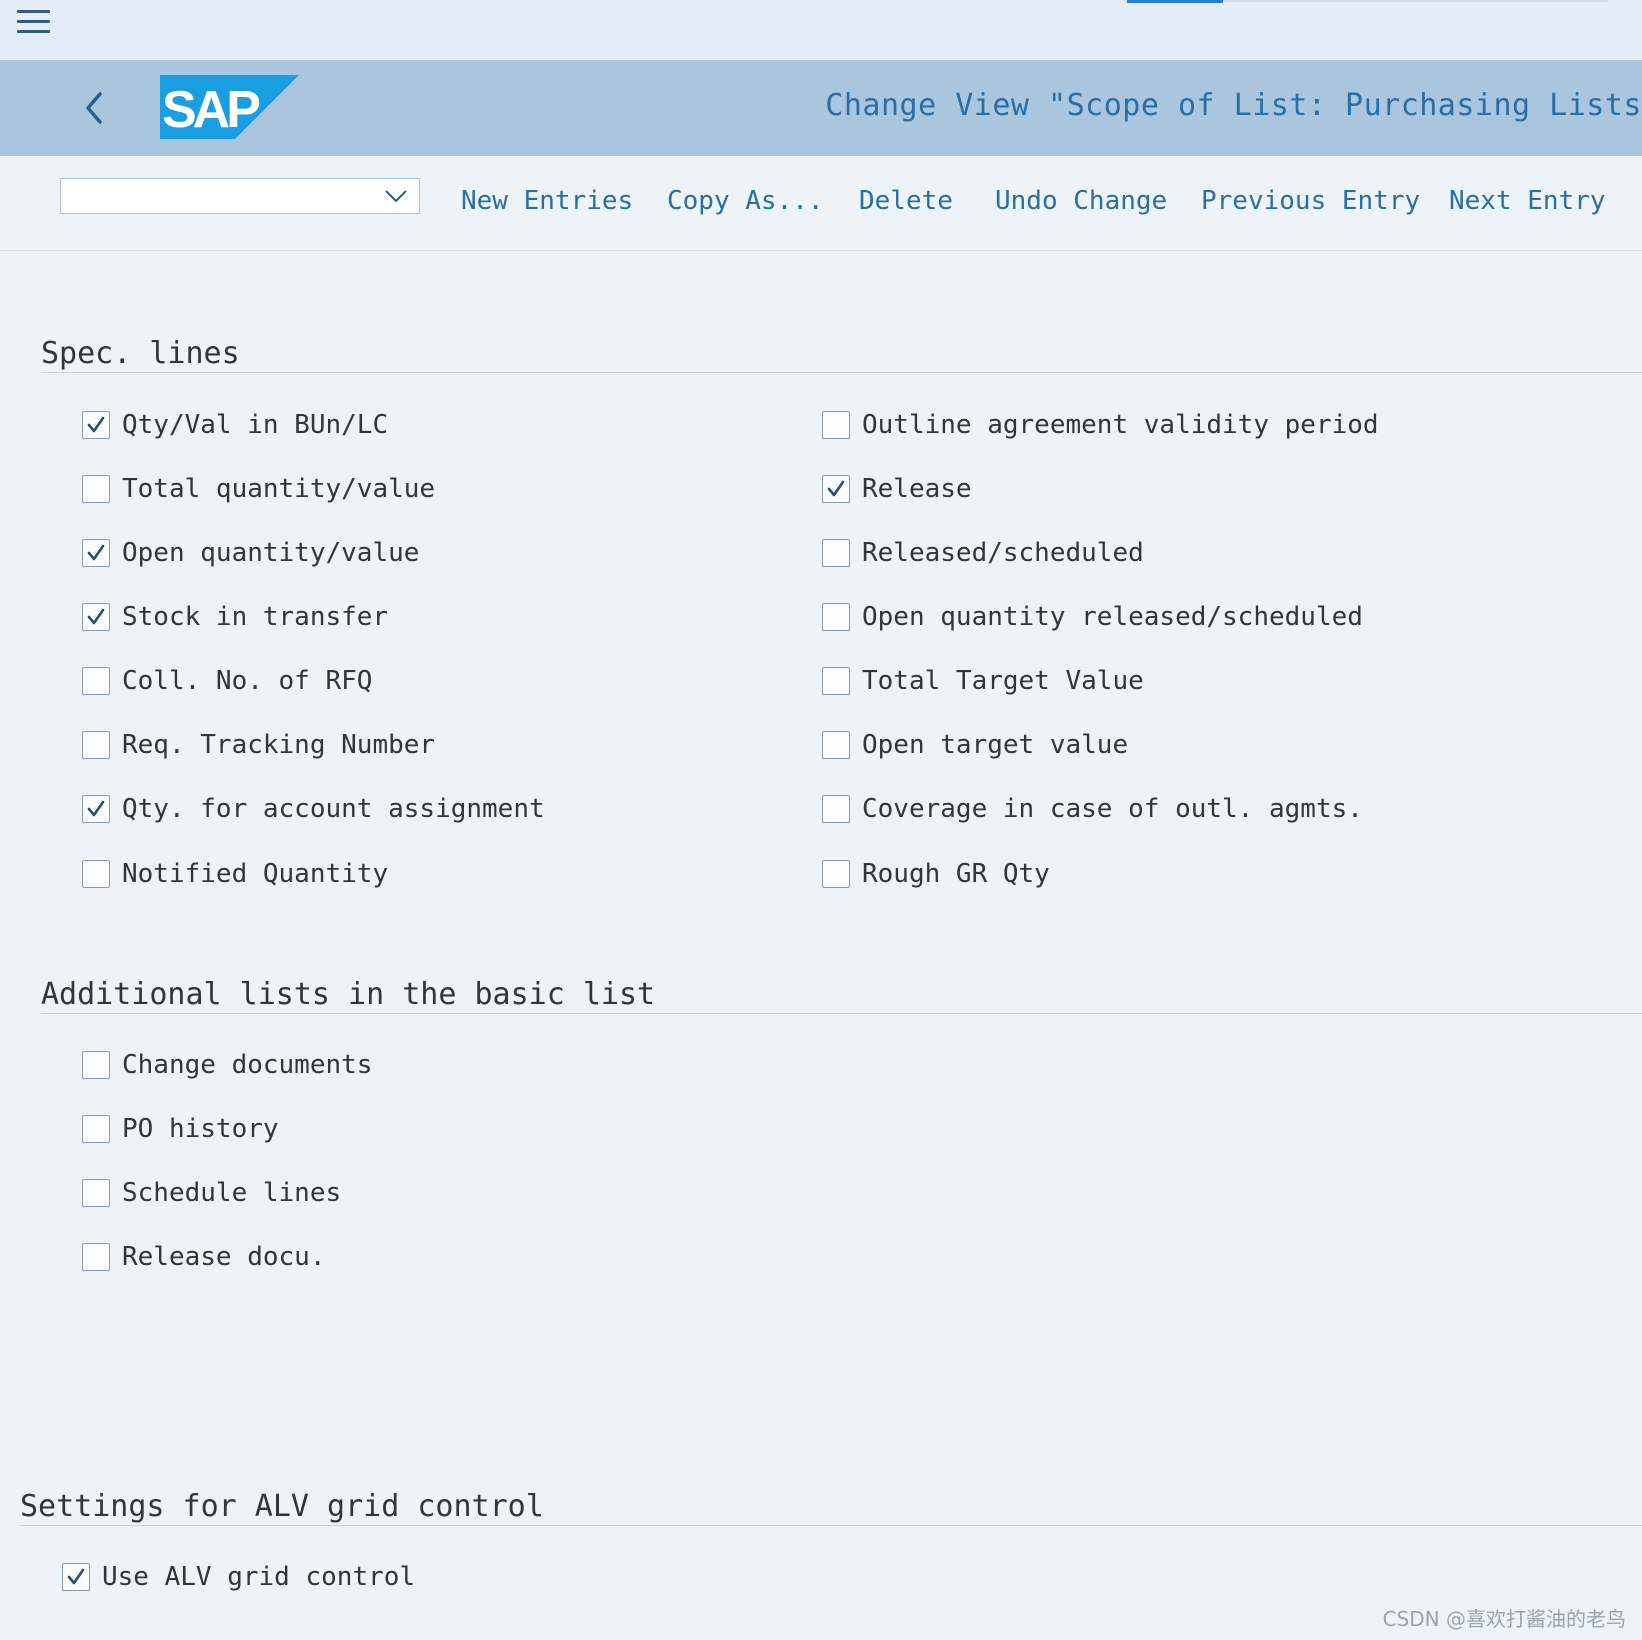  I want to click on checkbox-label: Rough GR Qty, so click(956, 874).